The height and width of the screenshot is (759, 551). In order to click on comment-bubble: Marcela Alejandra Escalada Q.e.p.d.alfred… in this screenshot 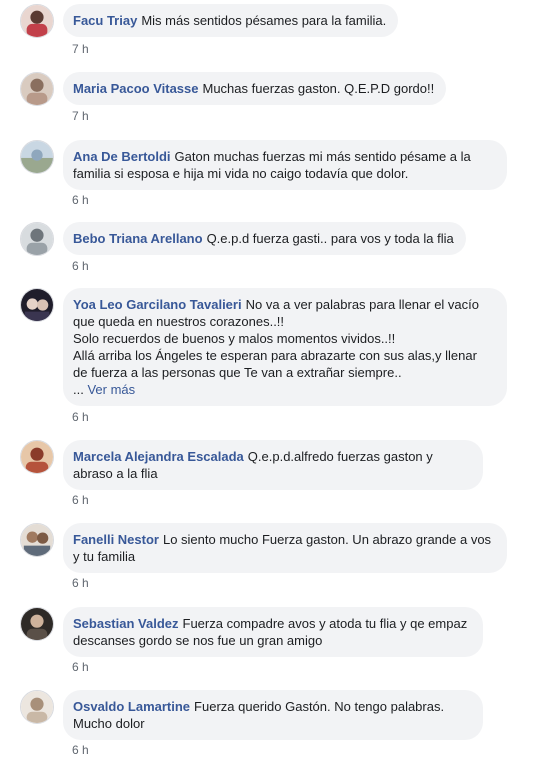, I will do `click(273, 465)`.